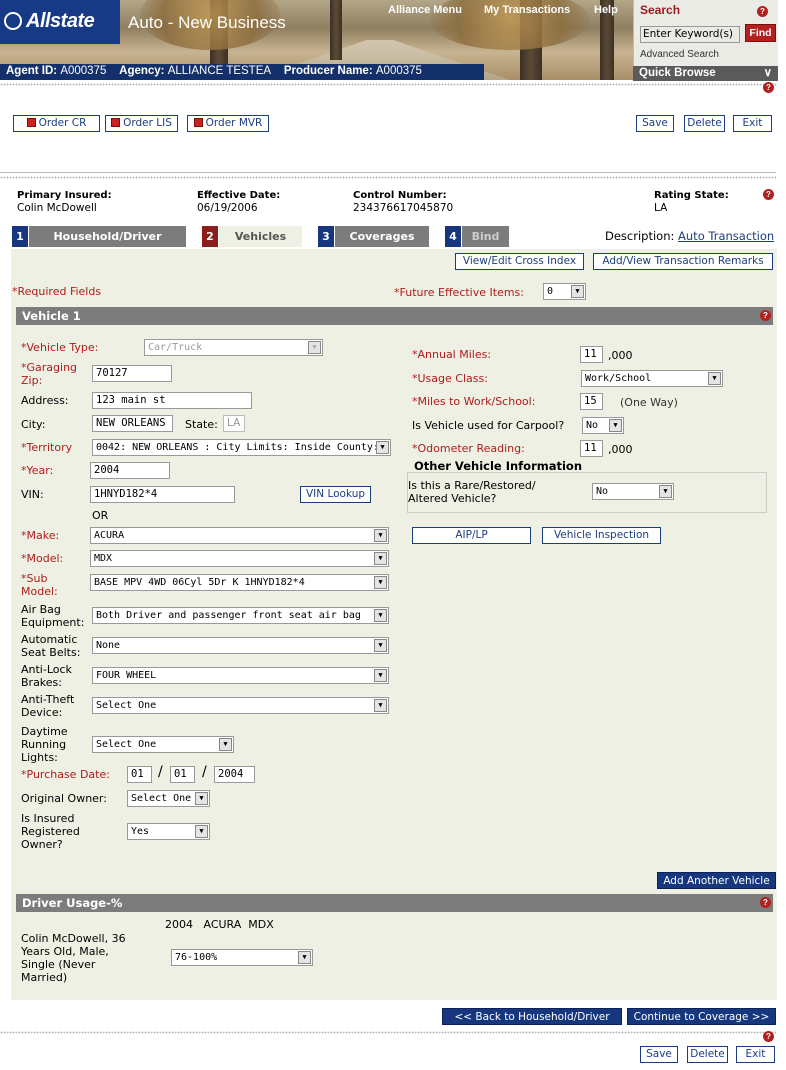 Image resolution: width=786 pixels, height=1070 pixels. Describe the element at coordinates (659, 1054) in the screenshot. I see `save-button-bottom: Save` at that location.